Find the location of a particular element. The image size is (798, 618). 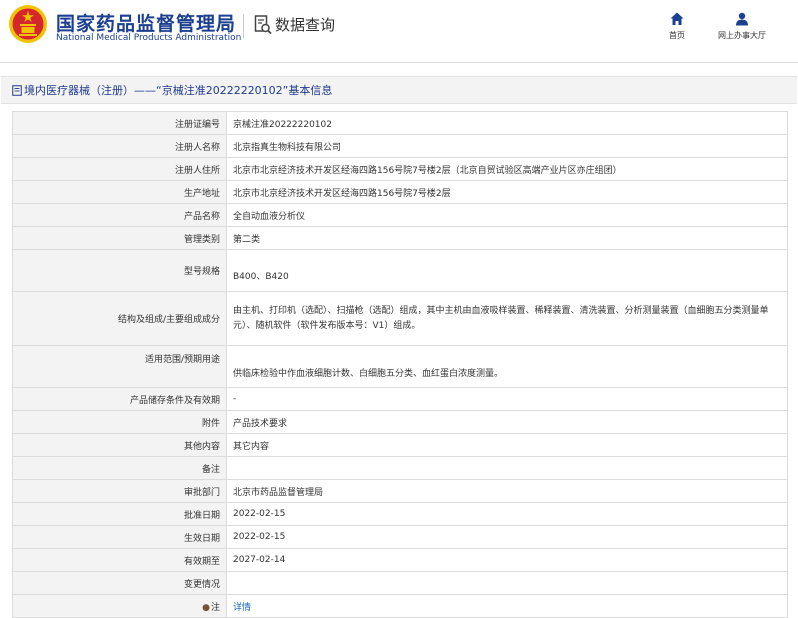

data-query-link: 数据查询 is located at coordinates (294, 24).